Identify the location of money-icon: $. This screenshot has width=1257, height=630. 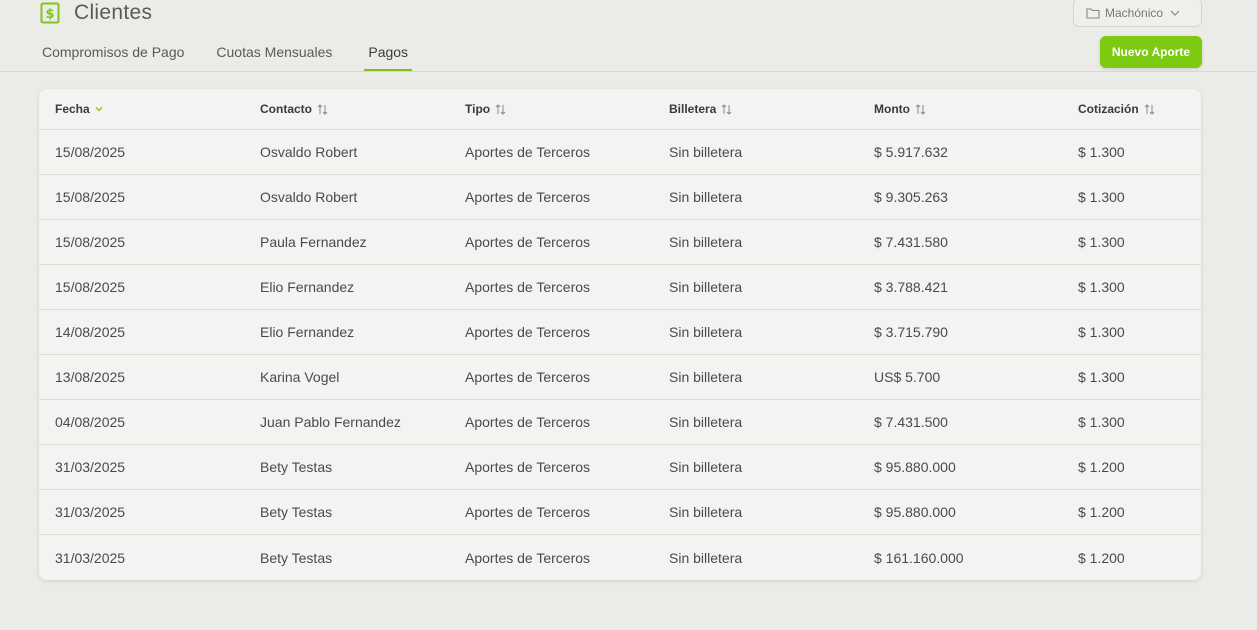
(50, 13).